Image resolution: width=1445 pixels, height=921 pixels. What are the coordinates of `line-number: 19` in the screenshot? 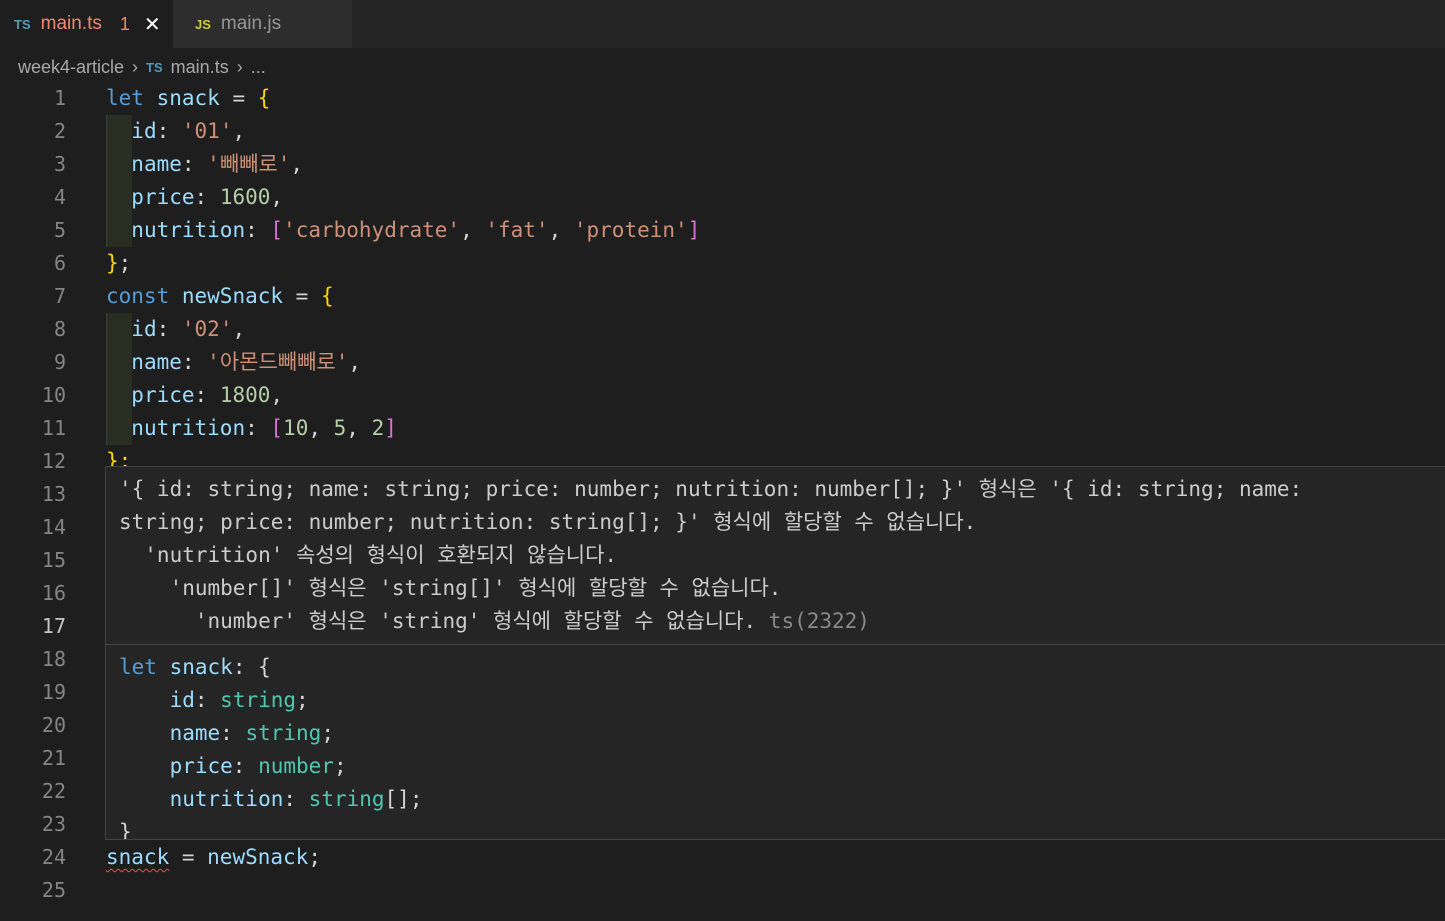 It's located at (53, 692).